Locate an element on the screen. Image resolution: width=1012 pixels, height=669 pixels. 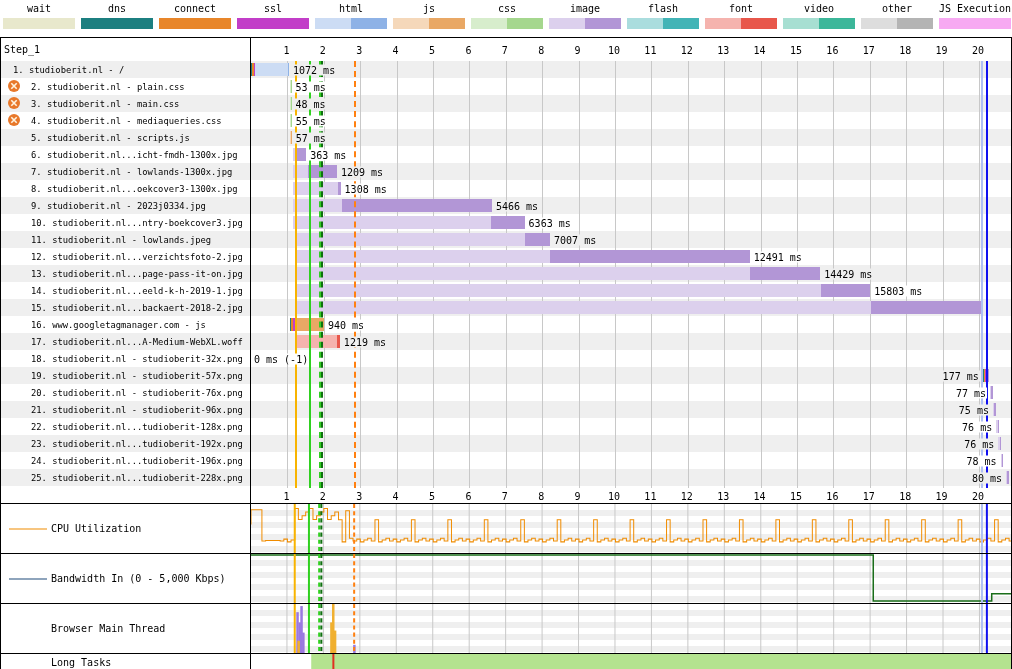
duration-label: 55 ms is located at coordinates (310, 120).